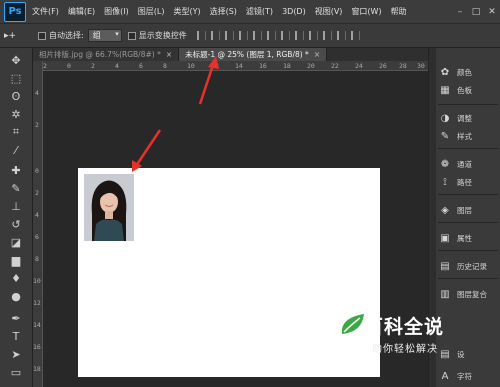 Image resolution: width=500 pixels, height=387 pixels. I want to click on panel-label: 历史记录, so click(472, 266).